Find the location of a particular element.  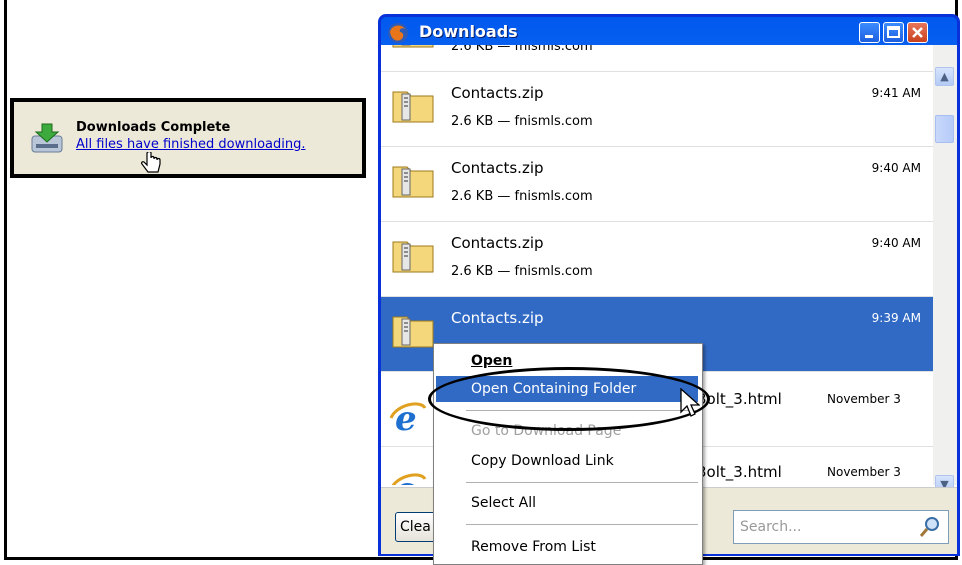

minimize-button is located at coordinates (869, 32).